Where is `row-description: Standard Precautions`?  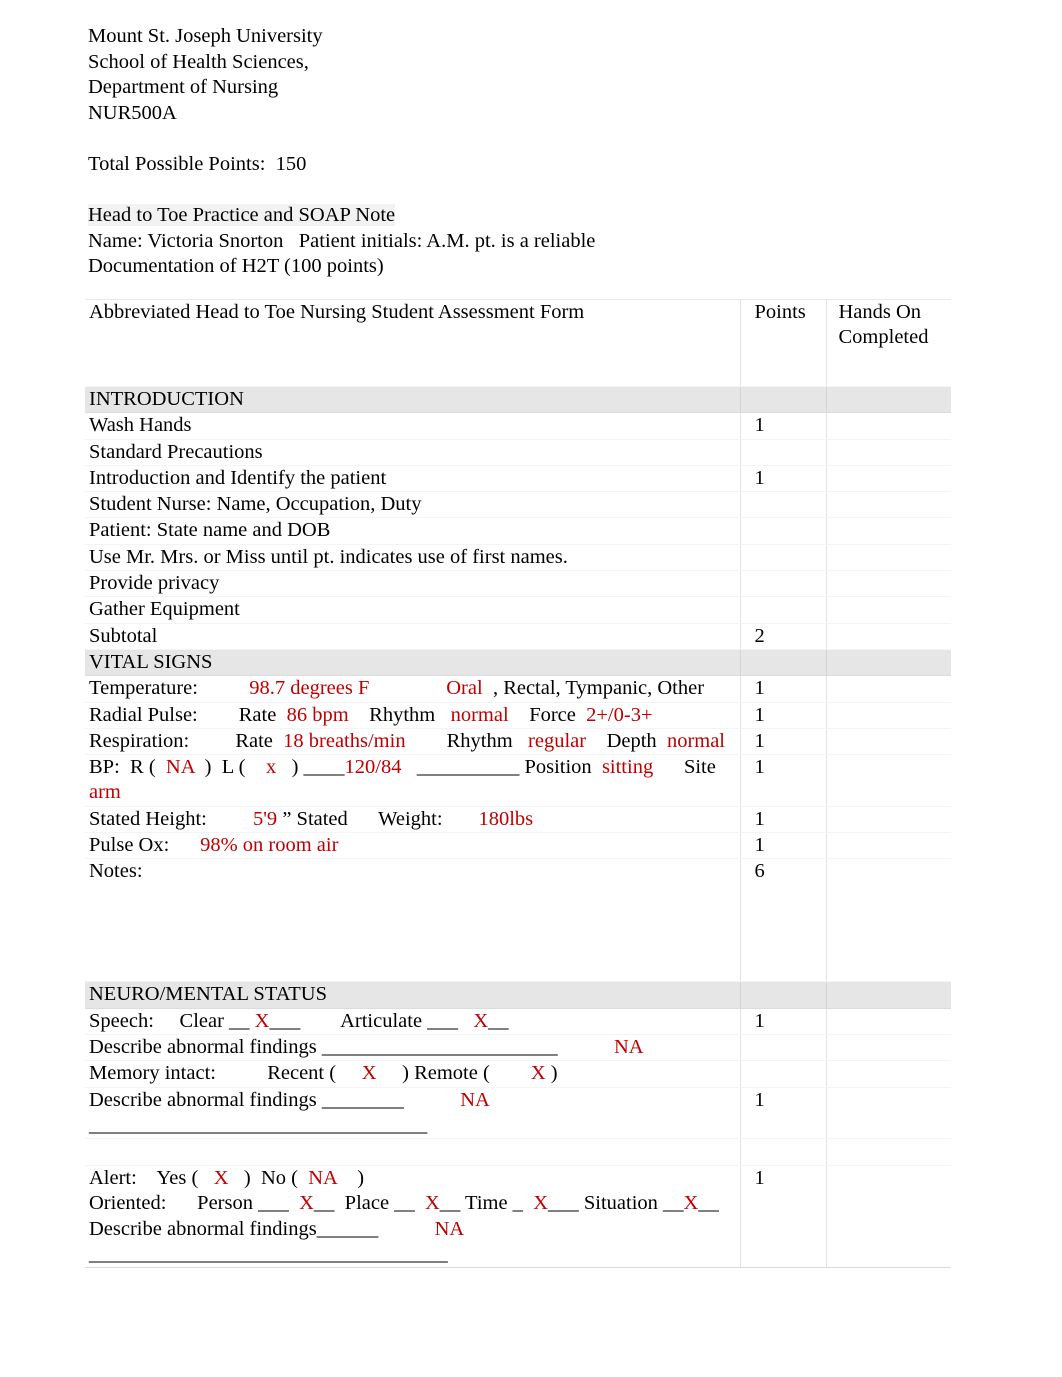 row-description: Standard Precautions is located at coordinates (413, 452).